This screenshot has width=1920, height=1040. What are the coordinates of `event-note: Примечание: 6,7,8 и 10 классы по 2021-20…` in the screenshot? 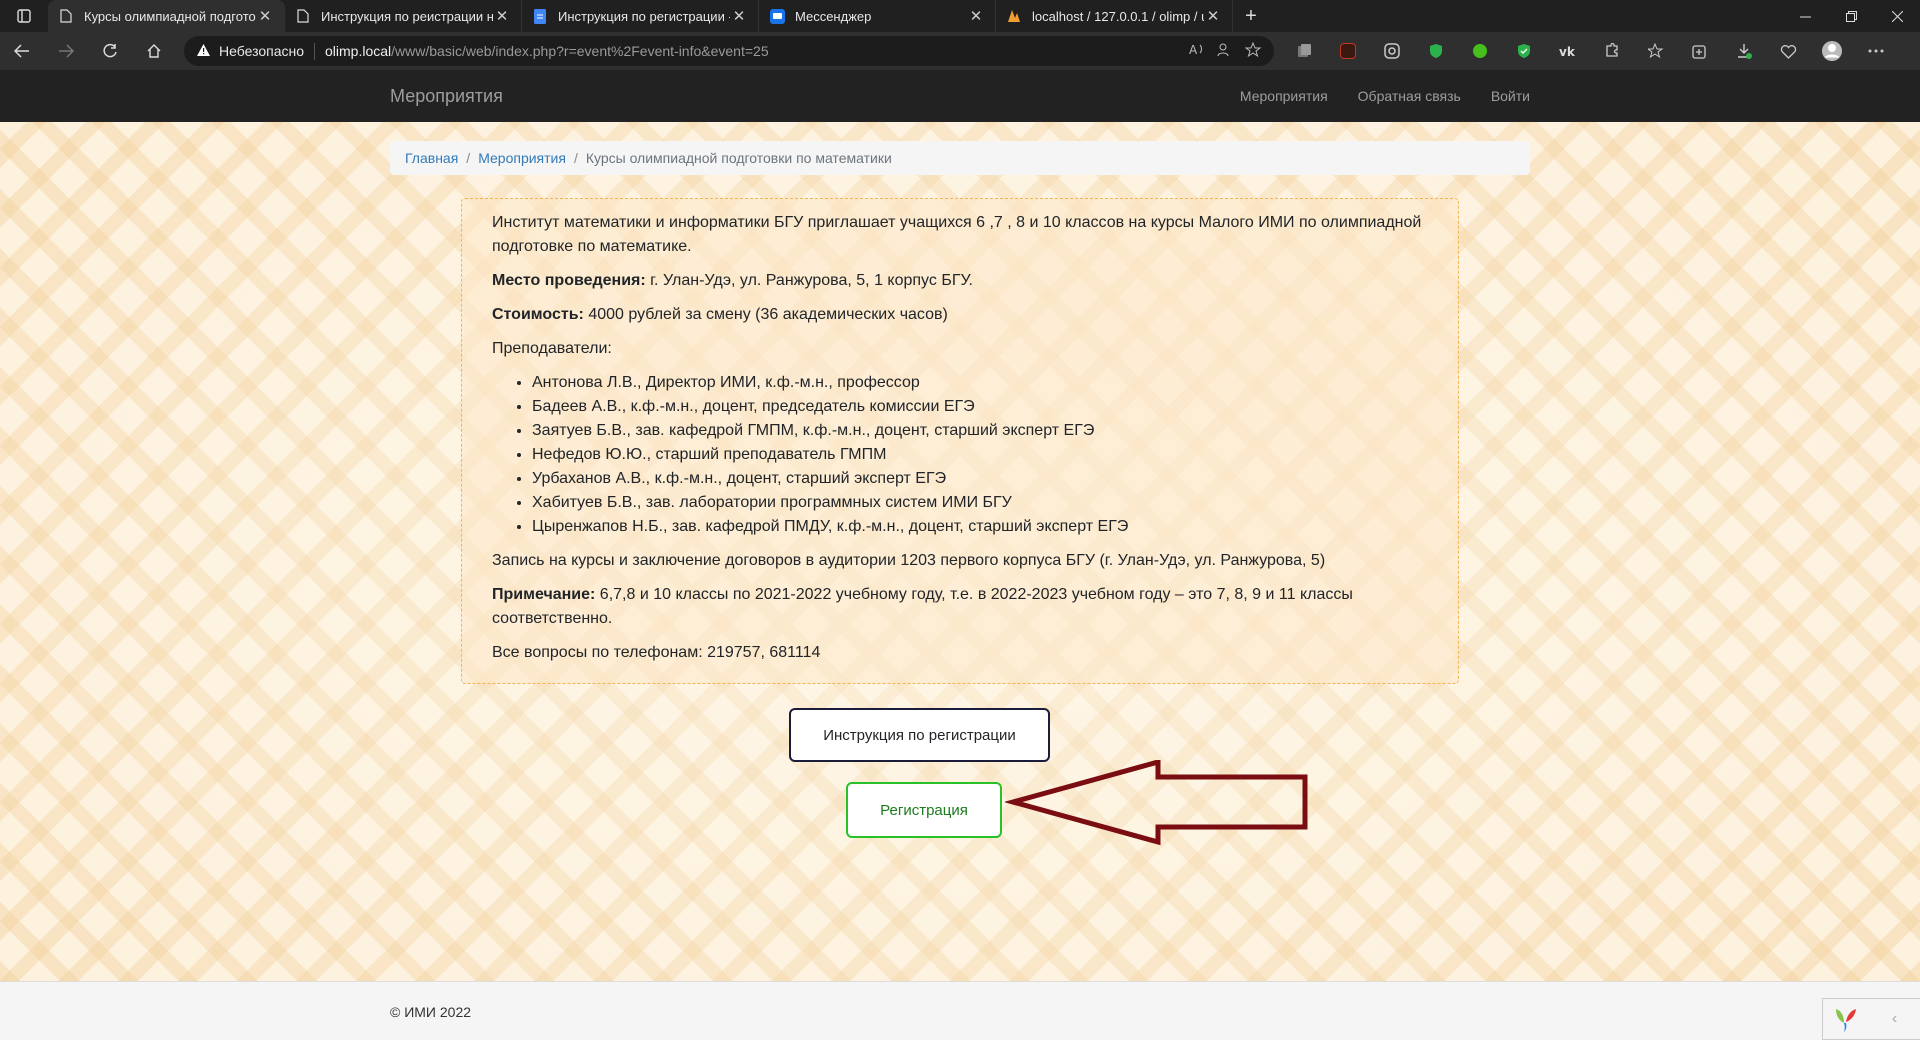 It's located at (960, 607).